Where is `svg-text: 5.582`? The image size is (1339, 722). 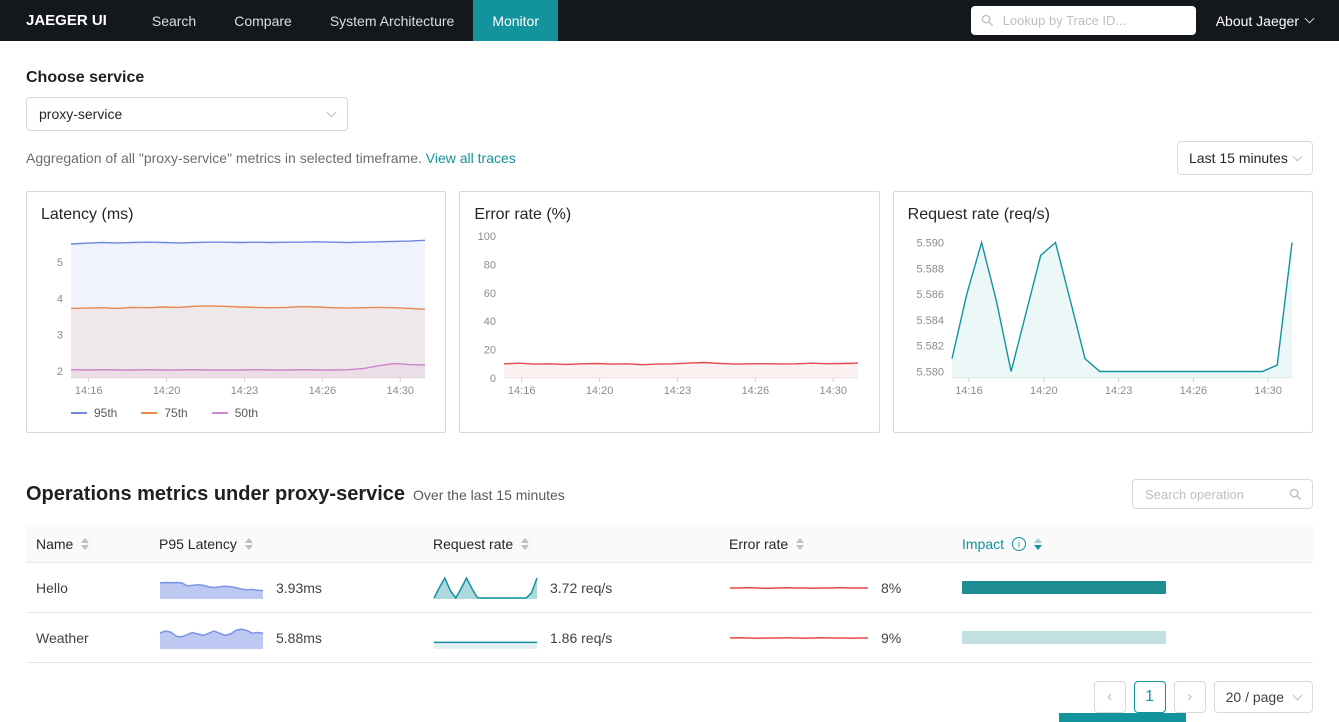 svg-text: 5.582 is located at coordinates (930, 347).